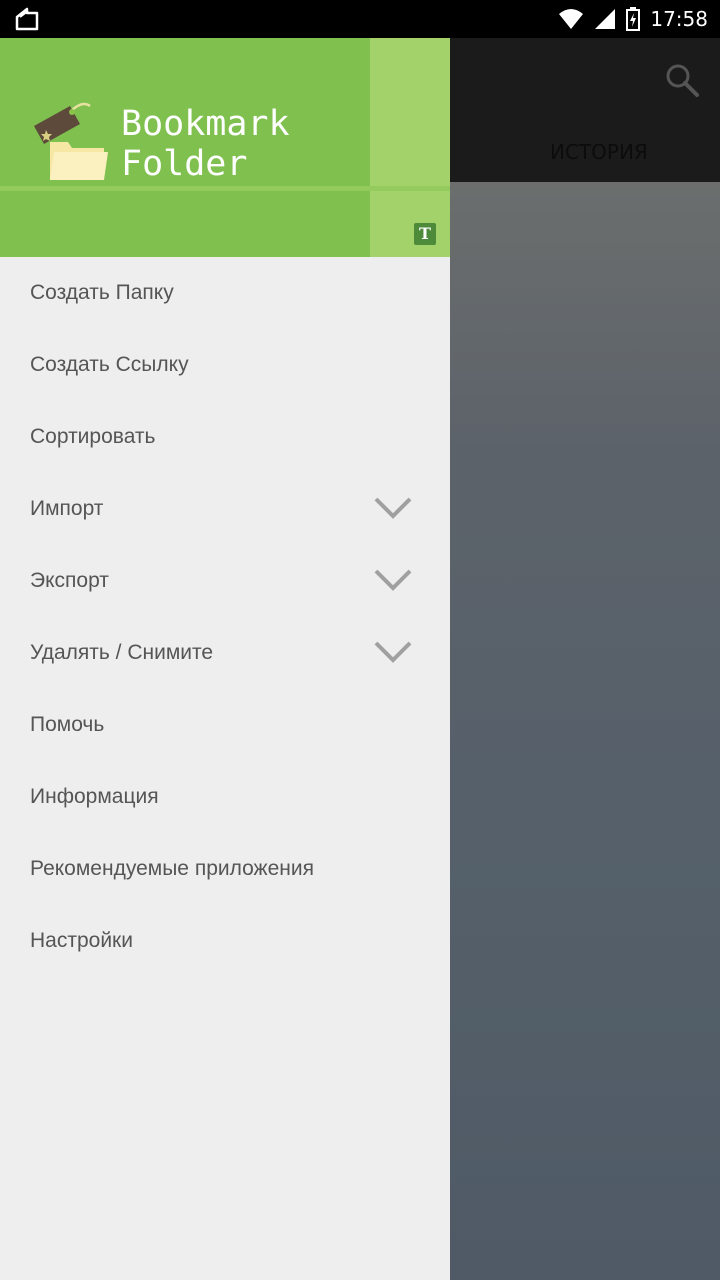 The image size is (720, 1280). What do you see at coordinates (679, 19) in the screenshot?
I see `status-time: 17:58` at bounding box center [679, 19].